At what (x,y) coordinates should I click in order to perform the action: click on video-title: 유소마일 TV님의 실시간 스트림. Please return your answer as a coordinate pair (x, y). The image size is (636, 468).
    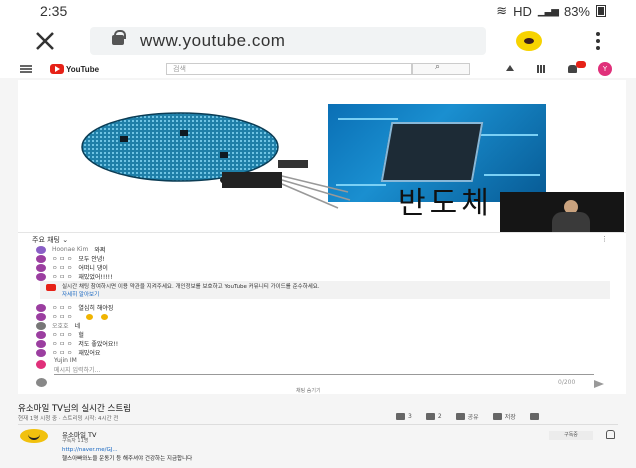
    Looking at the image, I should click on (74, 409).